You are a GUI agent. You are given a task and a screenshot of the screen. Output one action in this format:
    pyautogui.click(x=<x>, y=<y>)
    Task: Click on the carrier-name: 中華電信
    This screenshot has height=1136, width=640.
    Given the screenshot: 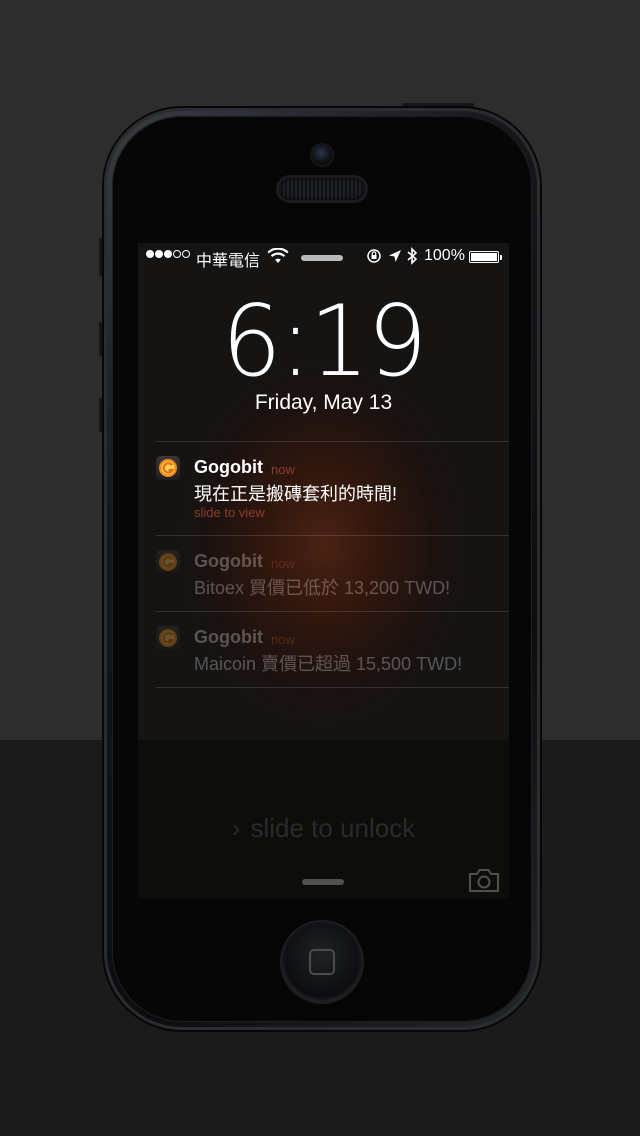 What is the action you would take?
    pyautogui.click(x=228, y=261)
    